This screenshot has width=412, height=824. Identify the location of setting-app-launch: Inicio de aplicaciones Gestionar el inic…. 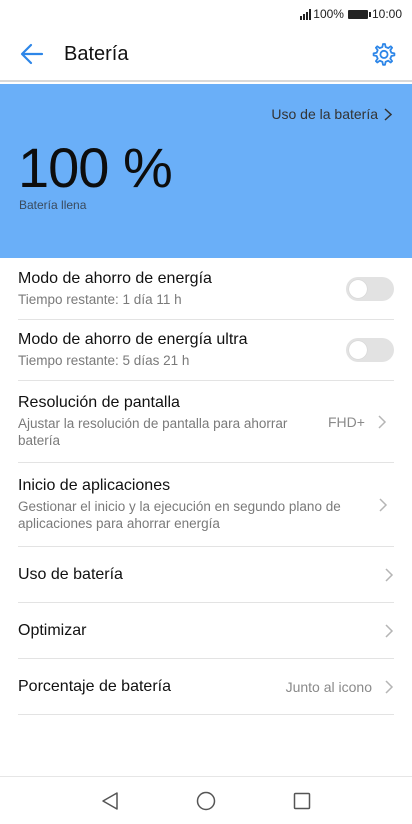
(206, 505).